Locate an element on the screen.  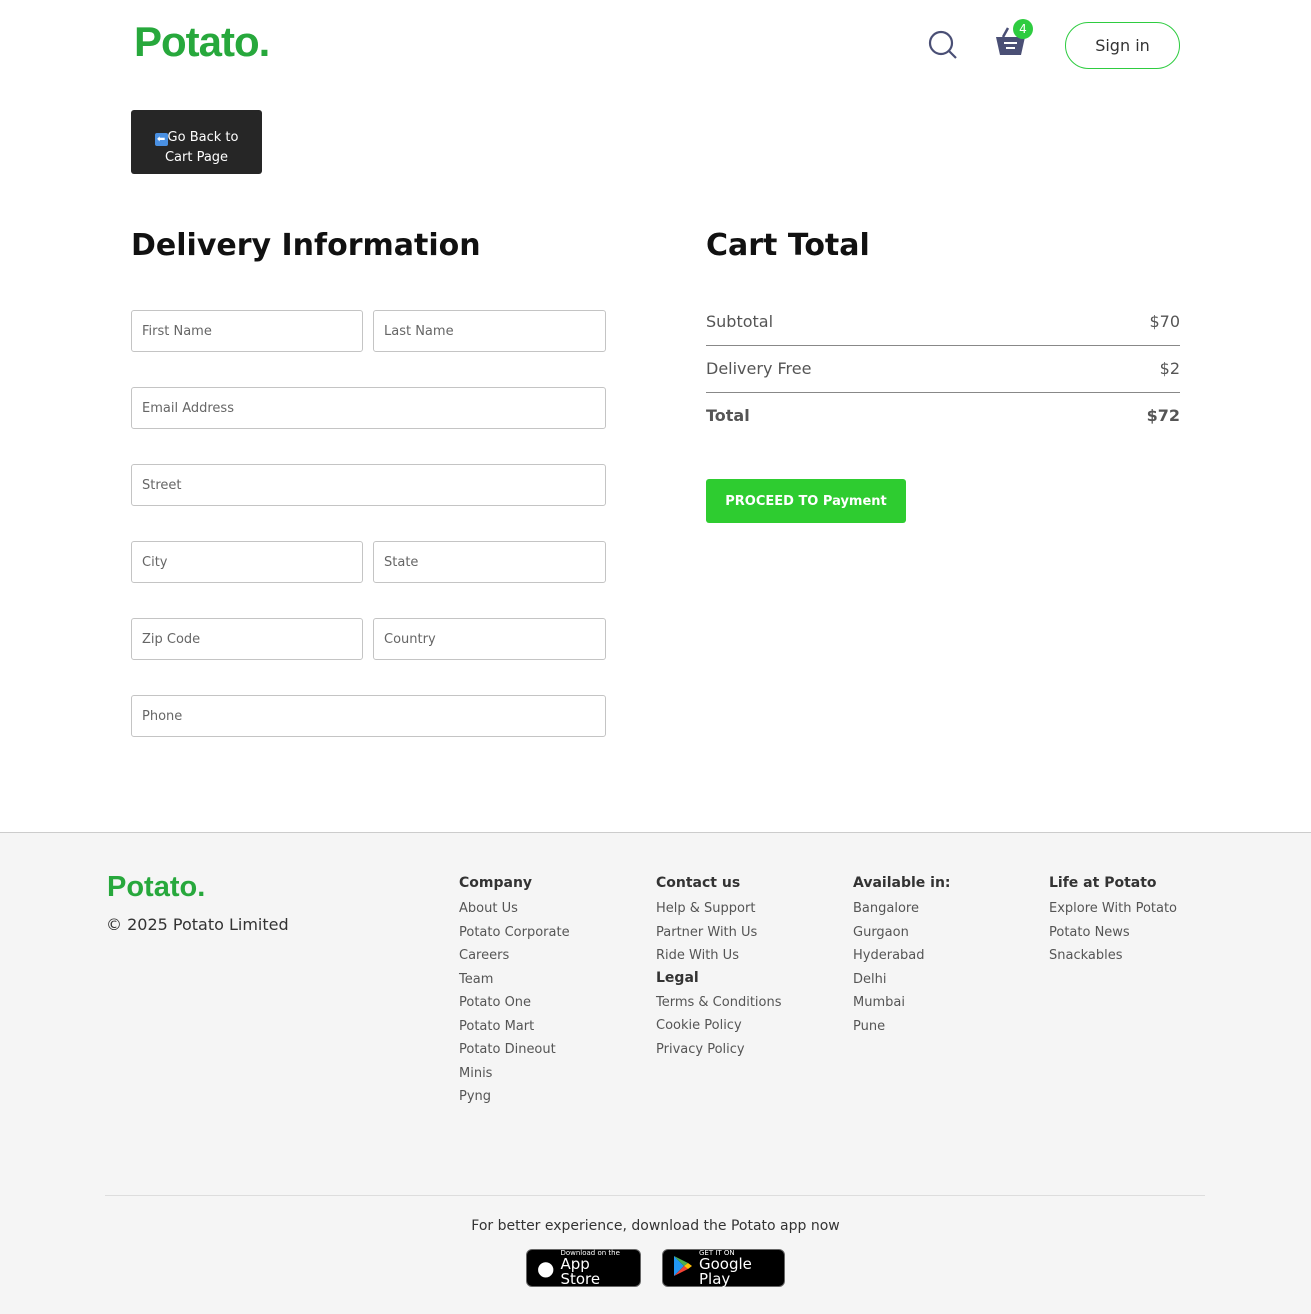
life-heading: Life at Potato is located at coordinates (1103, 883).